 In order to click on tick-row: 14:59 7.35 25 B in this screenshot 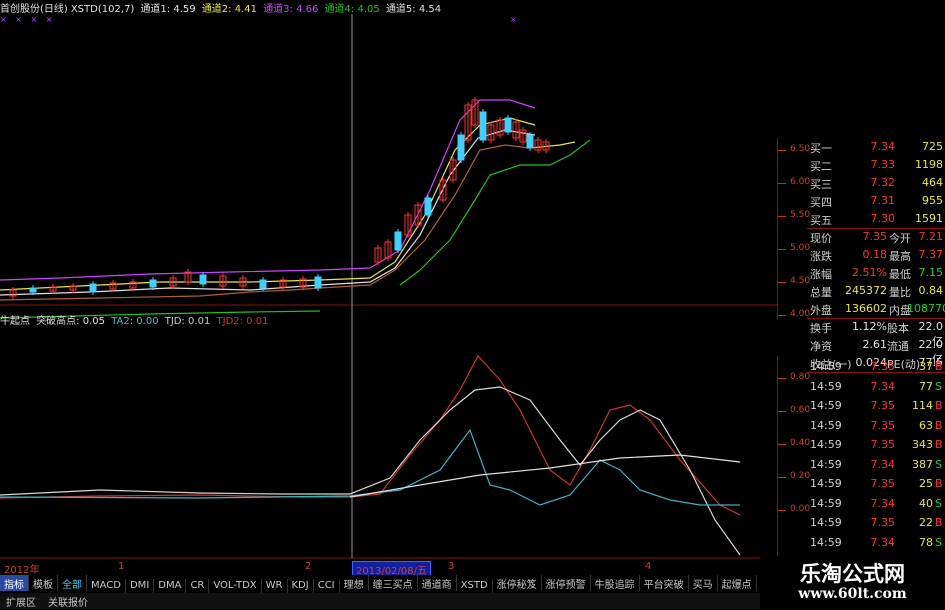, I will do `click(876, 484)`.